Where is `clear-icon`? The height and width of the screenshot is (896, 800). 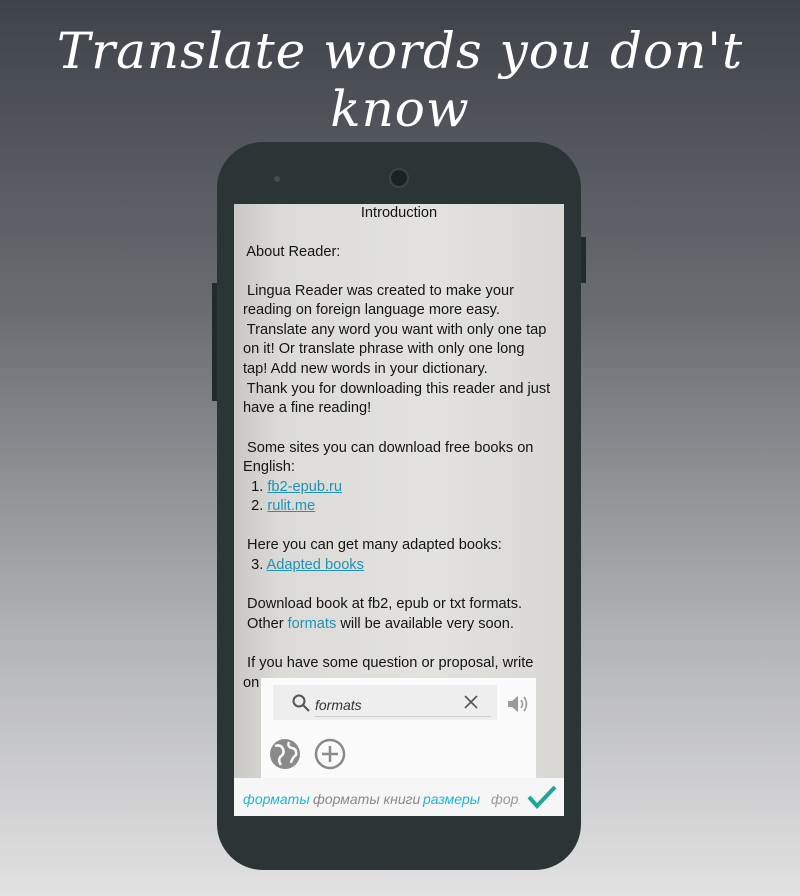 clear-icon is located at coordinates (471, 702).